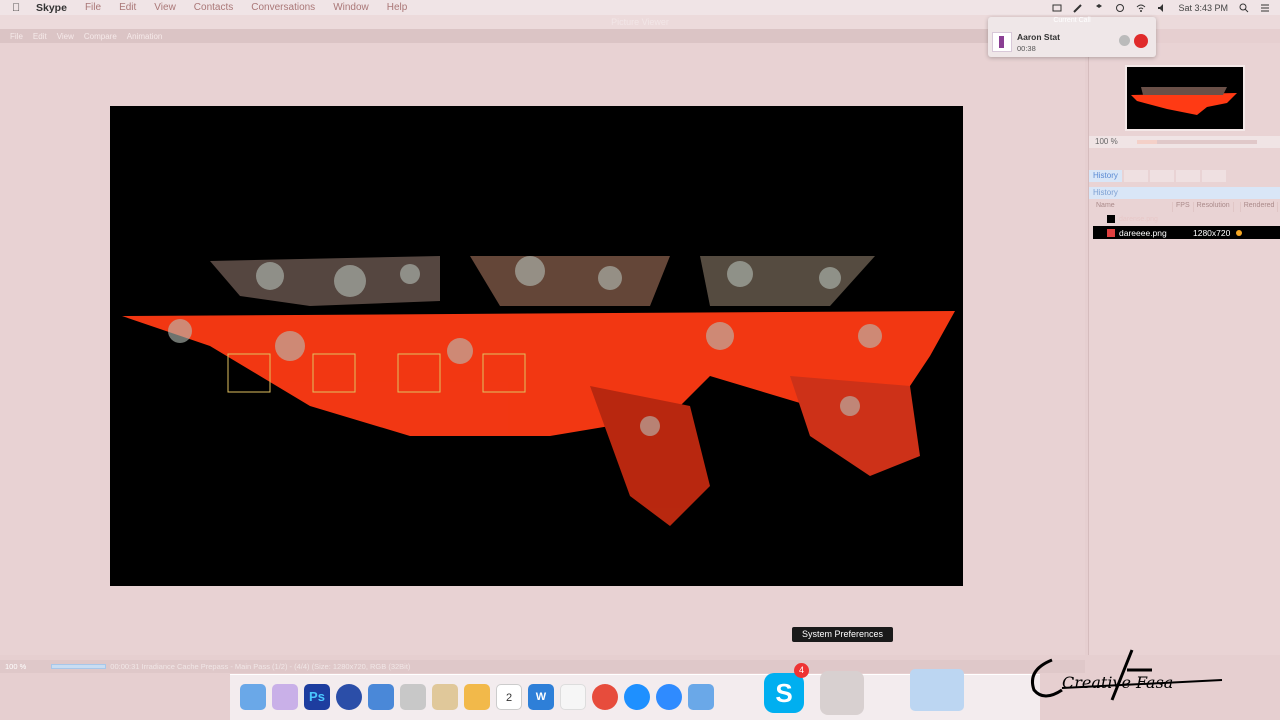  What do you see at coordinates (40, 36) in the screenshot?
I see `app-menu-edit: Edit` at bounding box center [40, 36].